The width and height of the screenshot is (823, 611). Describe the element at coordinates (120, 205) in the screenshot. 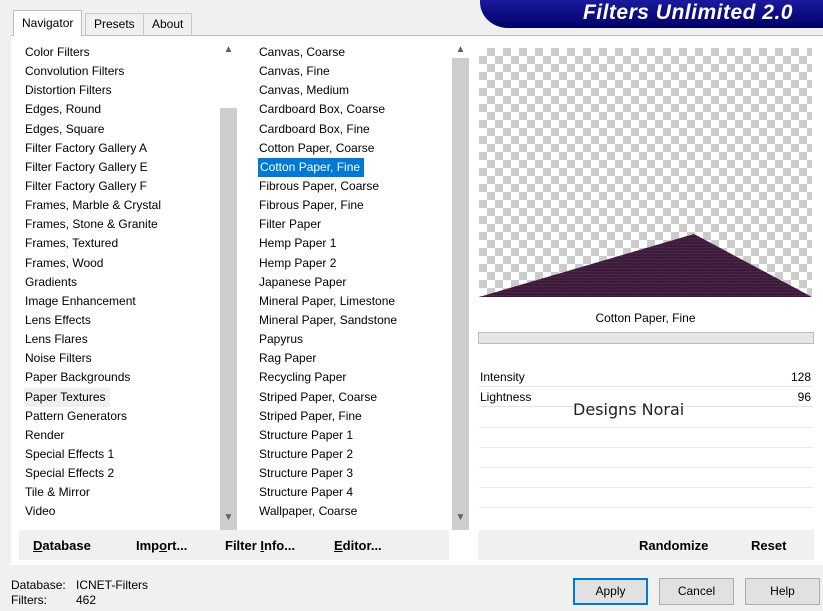

I see `category-item: Frames, Marble & Crystal` at that location.